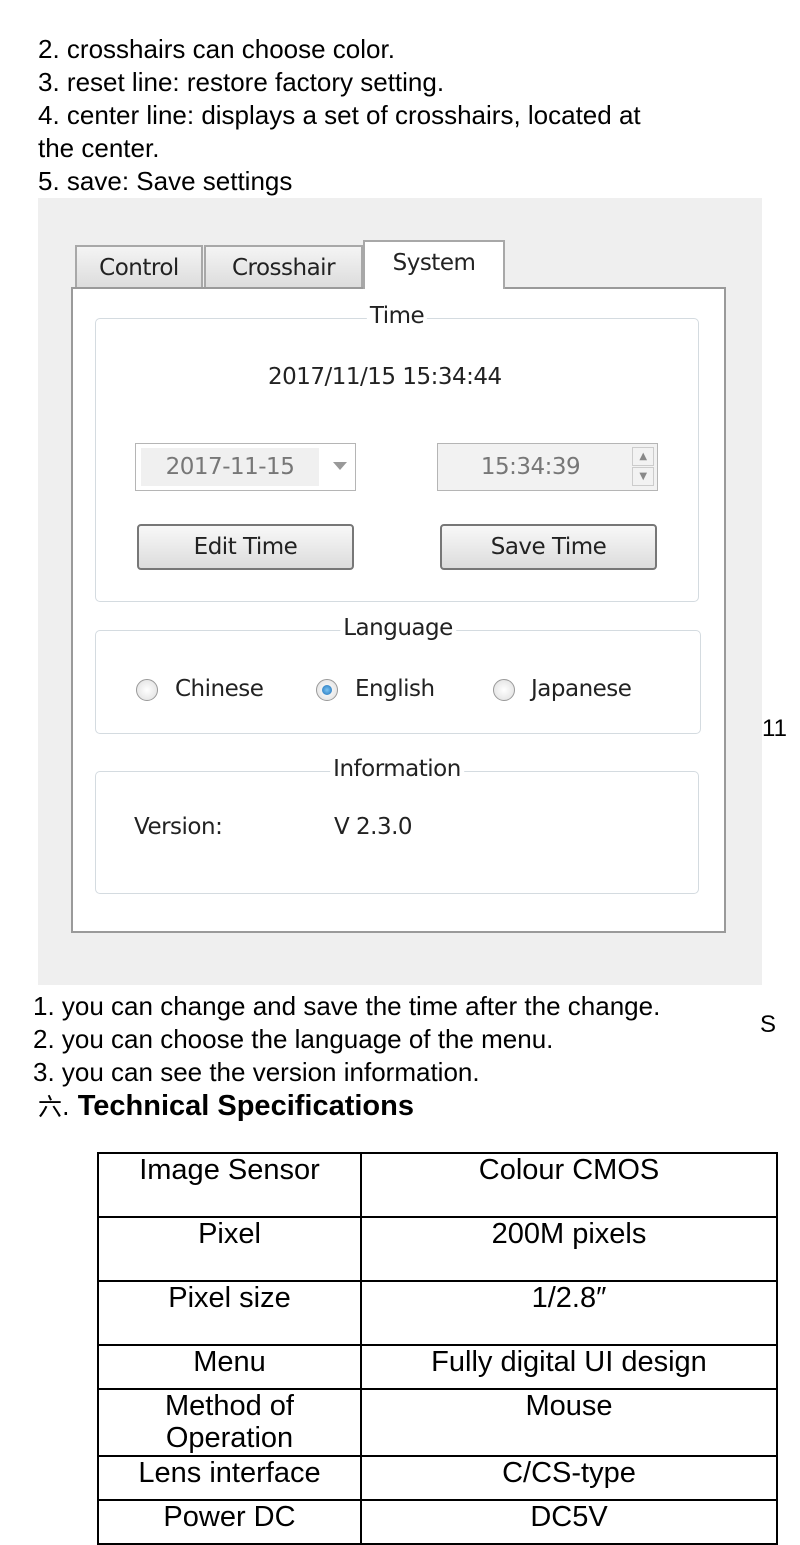  I want to click on tab-crosshair: Crosshair, so click(283, 266).